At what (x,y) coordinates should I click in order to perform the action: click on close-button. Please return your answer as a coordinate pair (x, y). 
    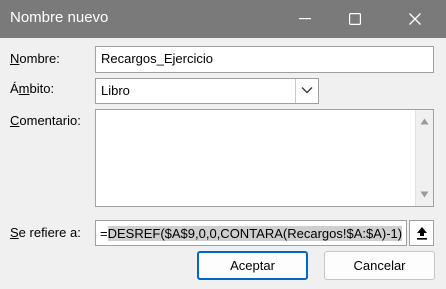
    Looking at the image, I should click on (415, 19).